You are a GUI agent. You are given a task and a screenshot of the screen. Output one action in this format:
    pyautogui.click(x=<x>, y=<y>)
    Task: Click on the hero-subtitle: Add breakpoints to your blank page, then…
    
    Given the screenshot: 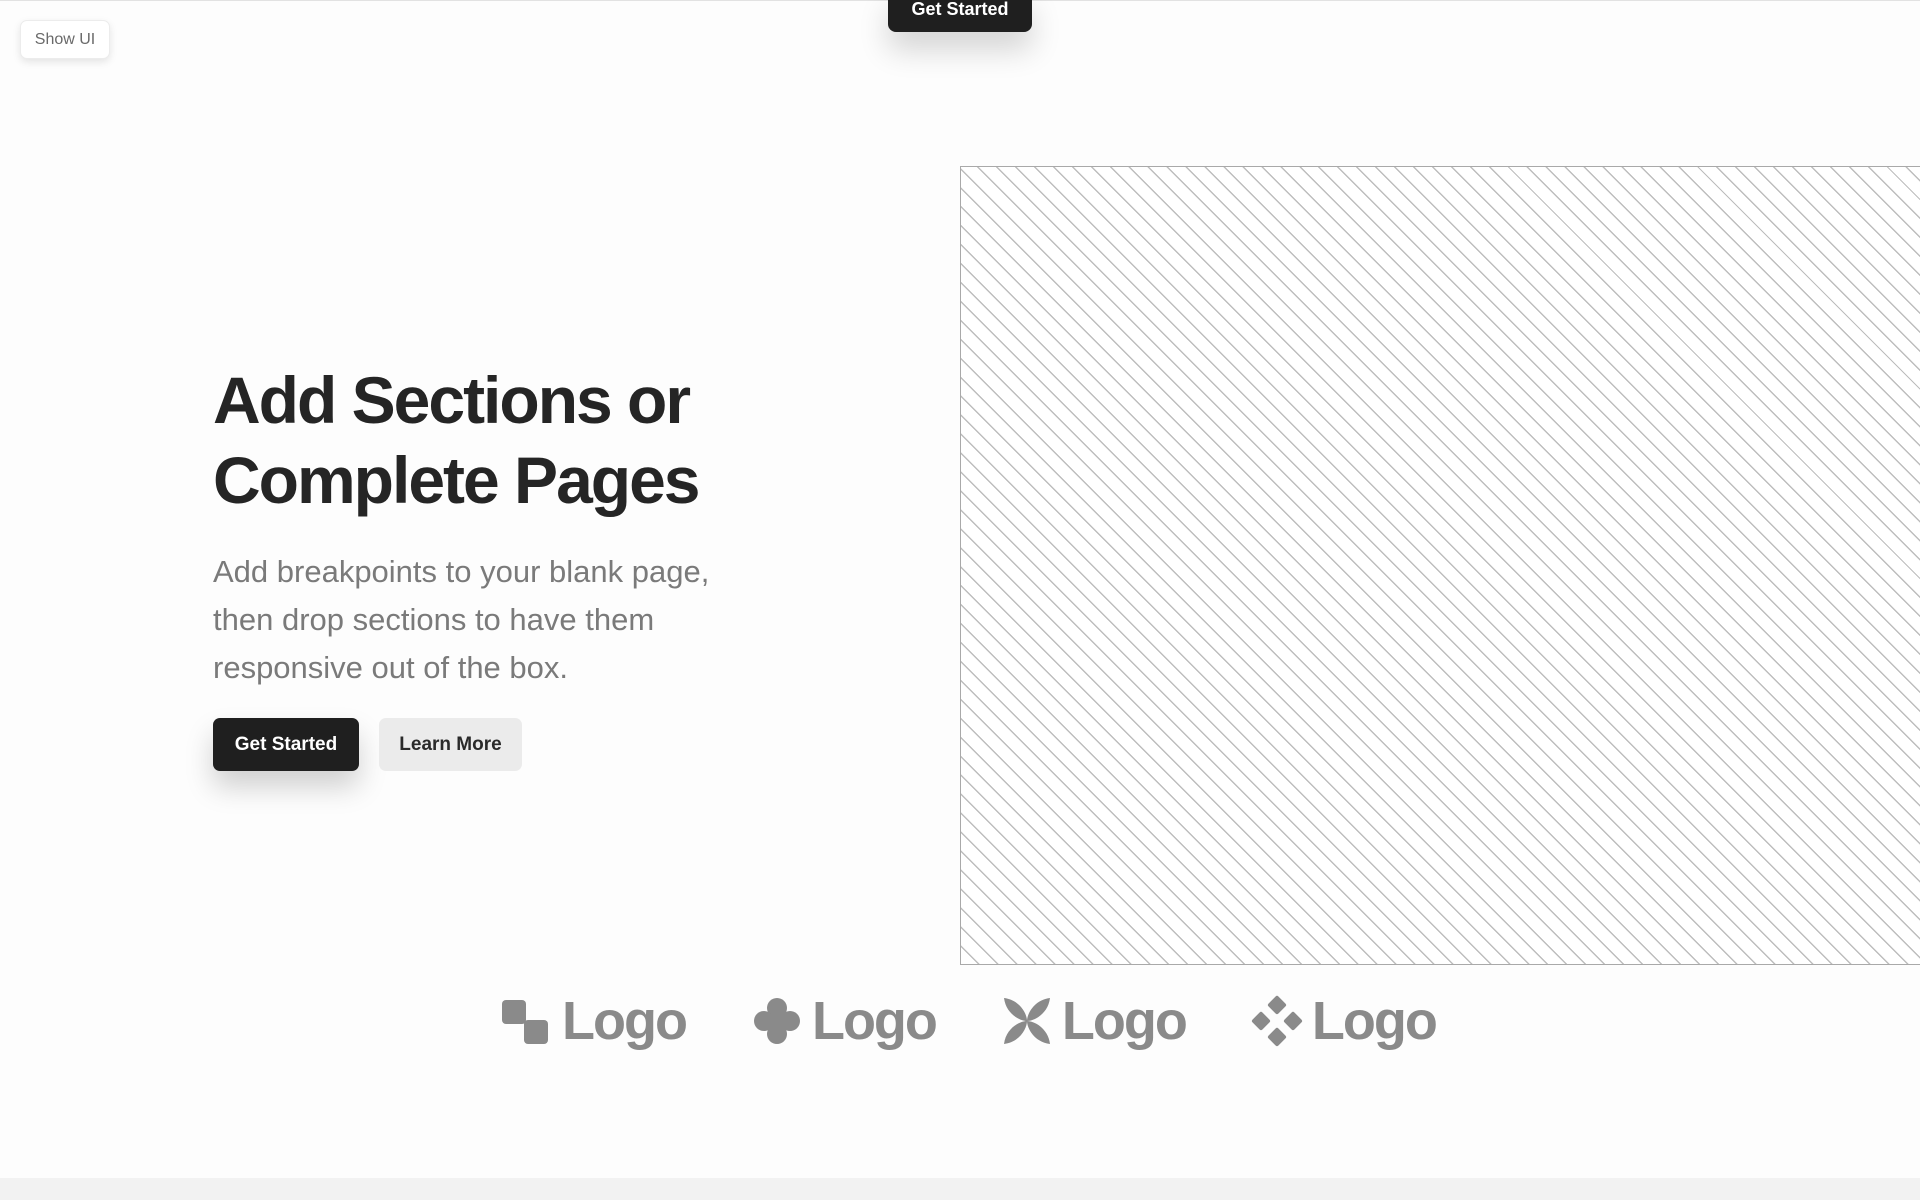 What is the action you would take?
    pyautogui.click(x=503, y=620)
    